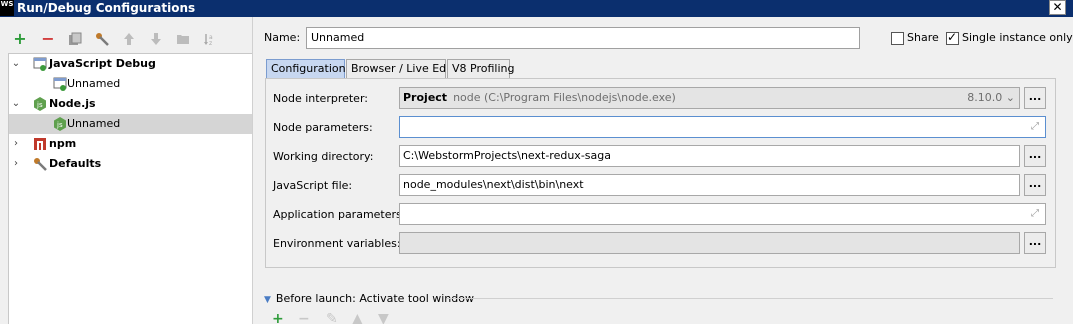 The width and height of the screenshot is (1073, 324). I want to click on move-up-icon, so click(129, 39).